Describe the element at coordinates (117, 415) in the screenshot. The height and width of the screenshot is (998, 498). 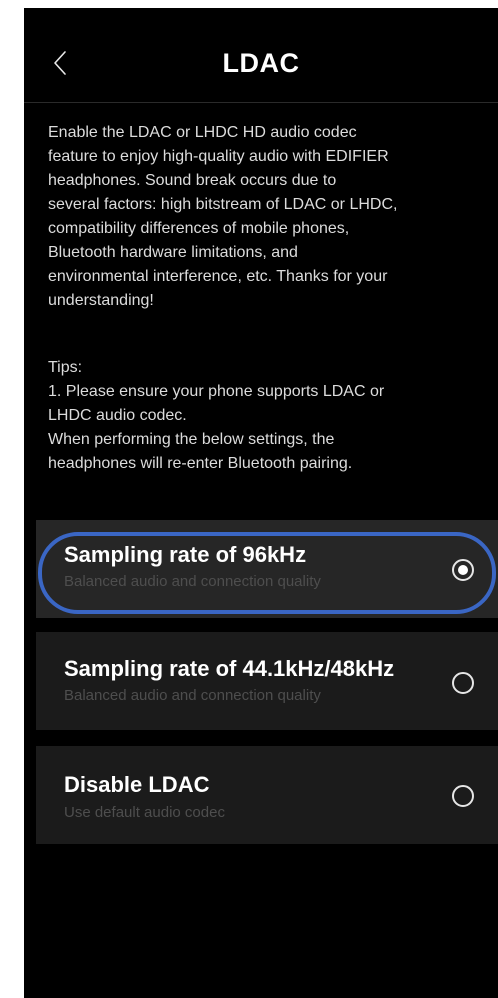
I see `tip-line-2: LHDC audio codec.` at that location.